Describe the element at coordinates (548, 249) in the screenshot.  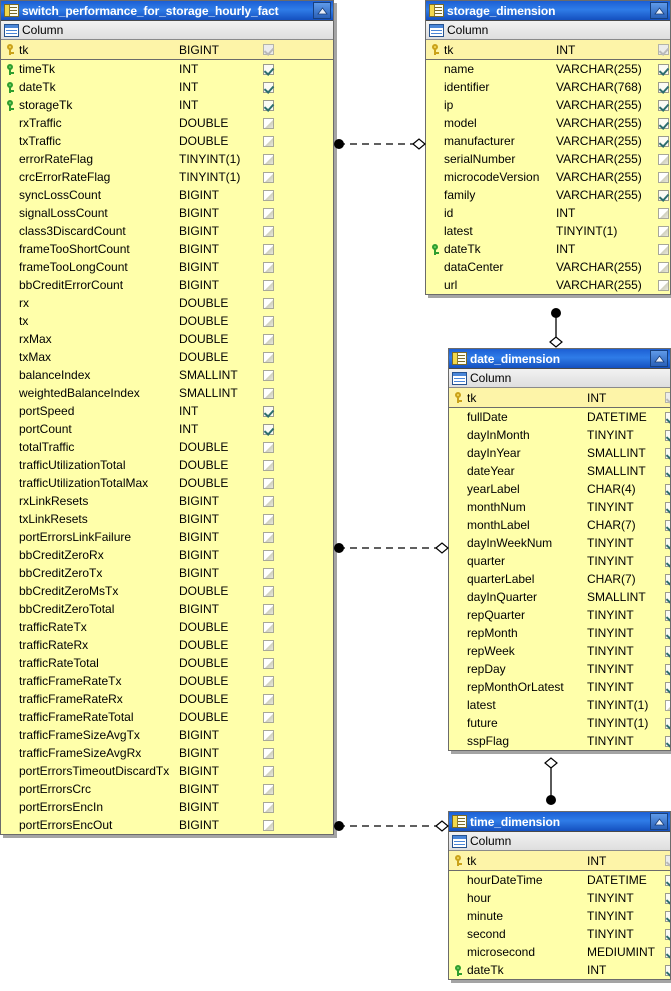
I see `table-row: dateTk INT` at that location.